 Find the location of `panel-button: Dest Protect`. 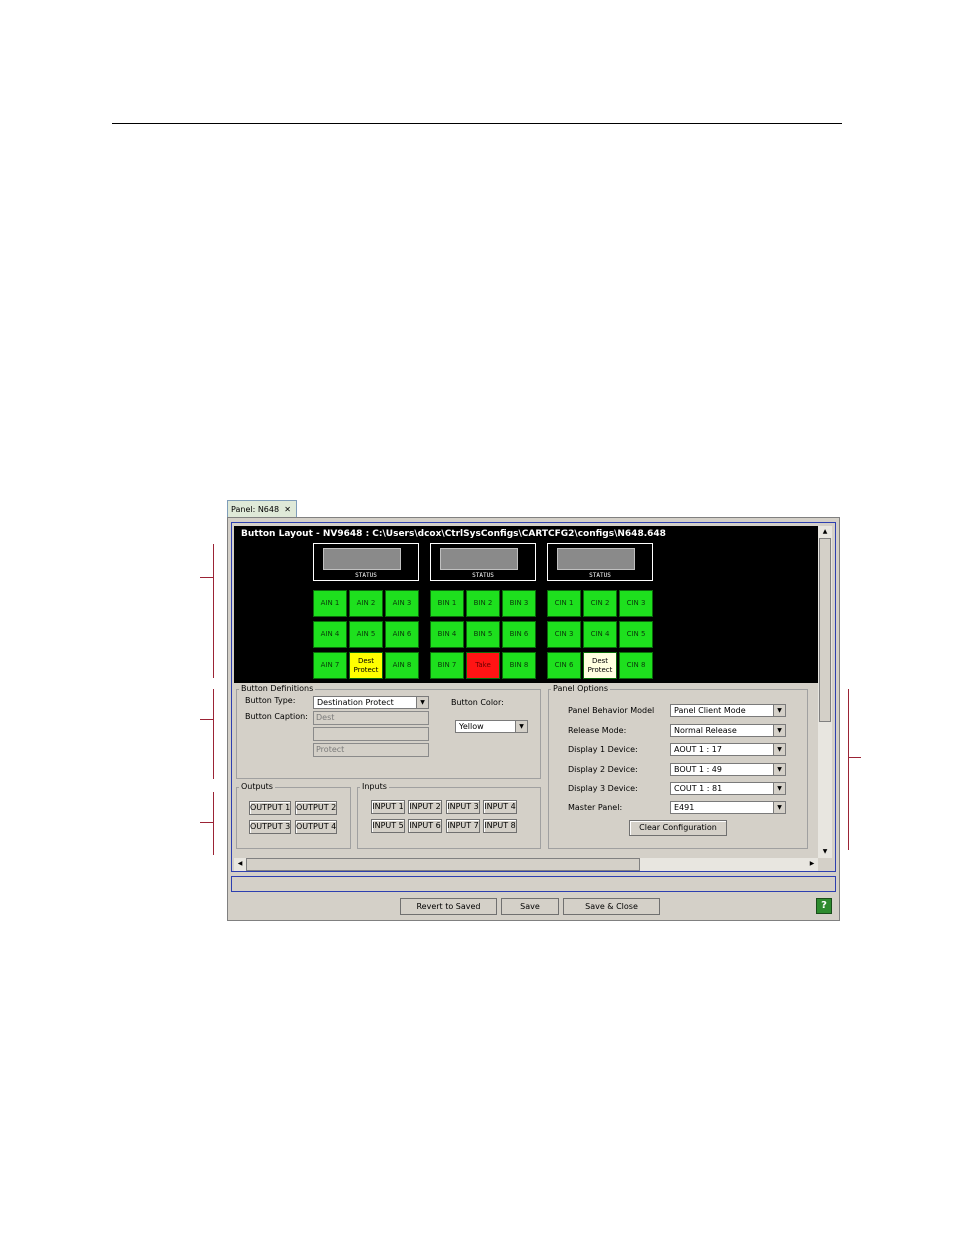

panel-button: Dest Protect is located at coordinates (600, 665).